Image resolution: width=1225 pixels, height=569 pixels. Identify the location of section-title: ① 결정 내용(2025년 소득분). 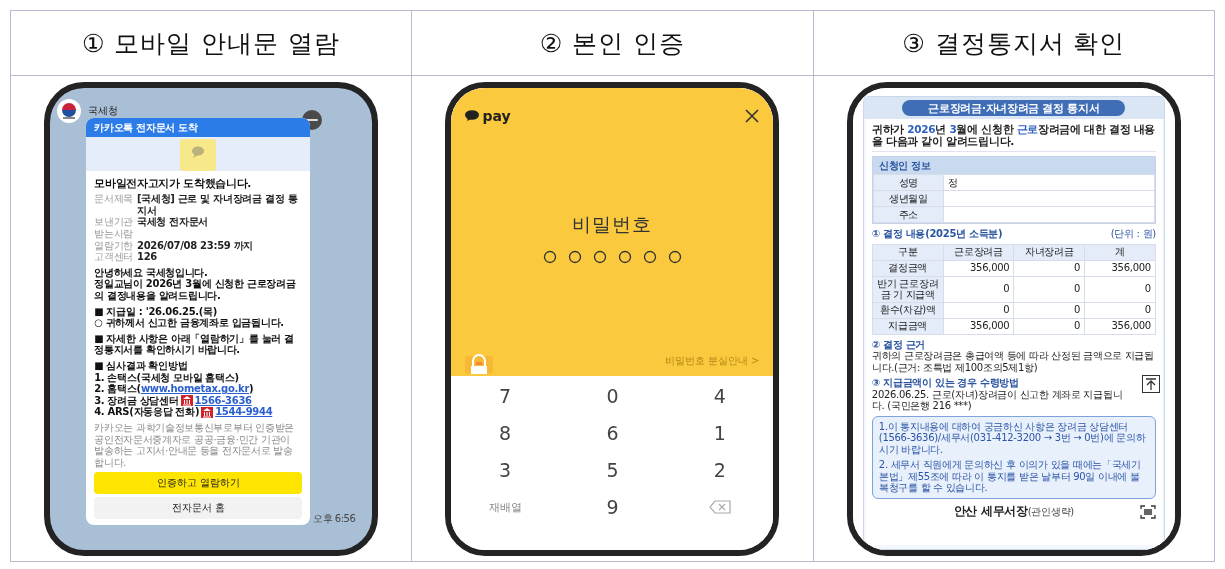
(937, 234).